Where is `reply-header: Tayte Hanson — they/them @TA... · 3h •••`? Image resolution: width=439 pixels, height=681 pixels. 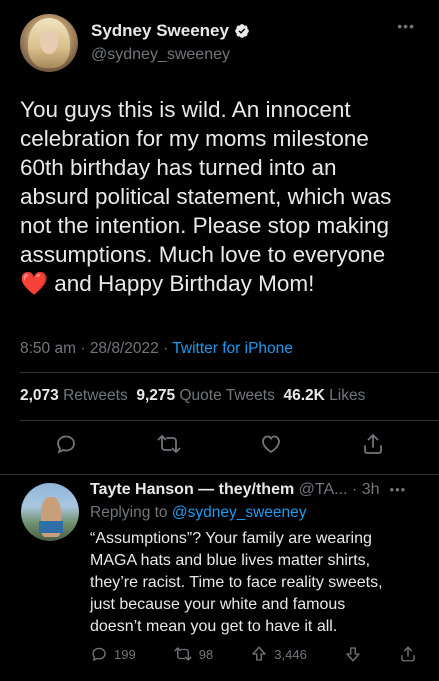 reply-header: Tayte Hanson — they/them @TA... · 3h ••• is located at coordinates (258, 490).